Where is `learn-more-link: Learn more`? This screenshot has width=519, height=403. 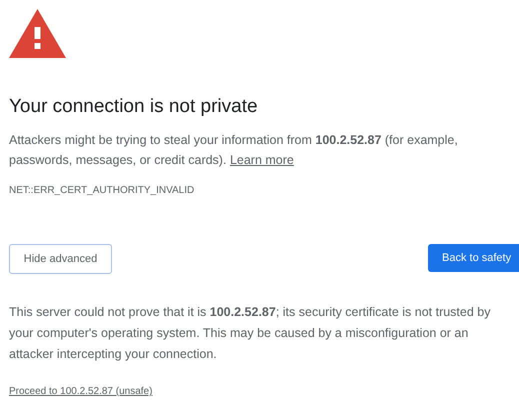
learn-more-link: Learn more is located at coordinates (262, 160).